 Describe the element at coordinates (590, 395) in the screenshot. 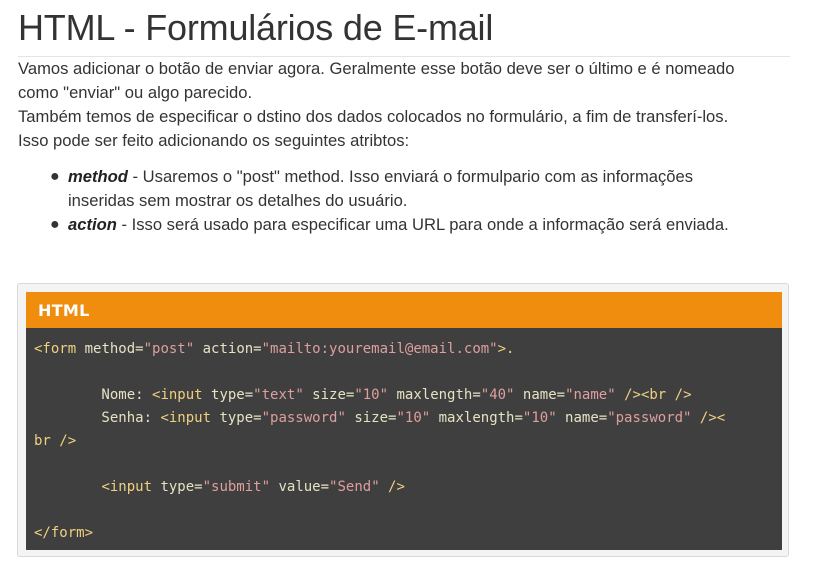

I see `code-token: "name"` at that location.